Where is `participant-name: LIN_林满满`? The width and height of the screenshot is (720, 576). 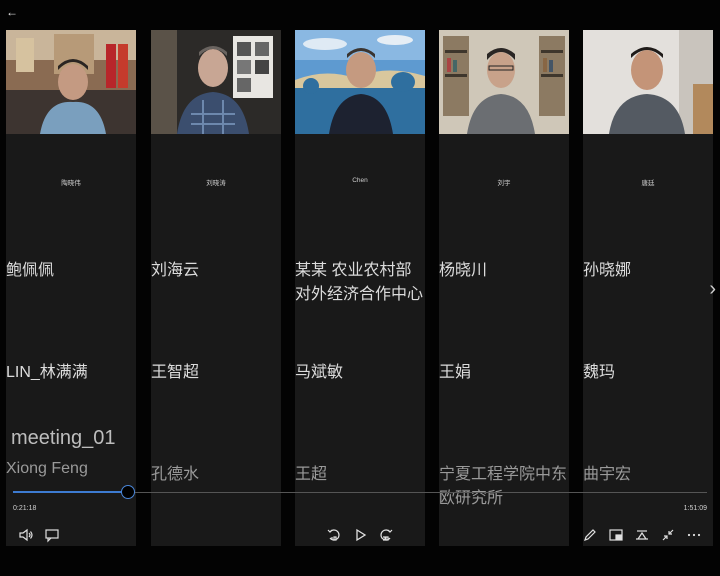
participant-name: LIN_林满满 is located at coordinates (47, 372).